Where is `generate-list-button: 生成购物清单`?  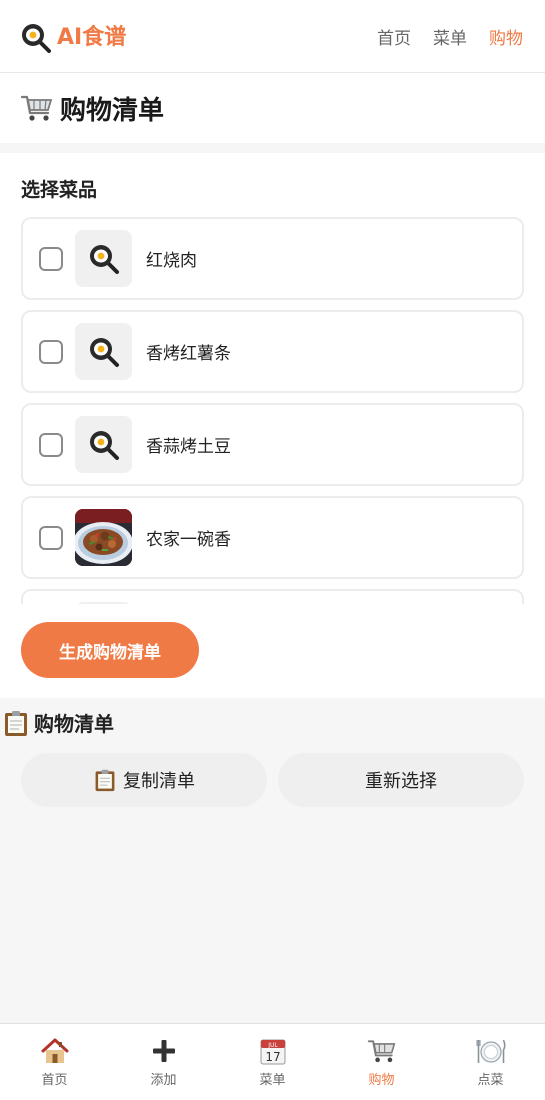
generate-list-button: 生成购物清单 is located at coordinates (110, 650).